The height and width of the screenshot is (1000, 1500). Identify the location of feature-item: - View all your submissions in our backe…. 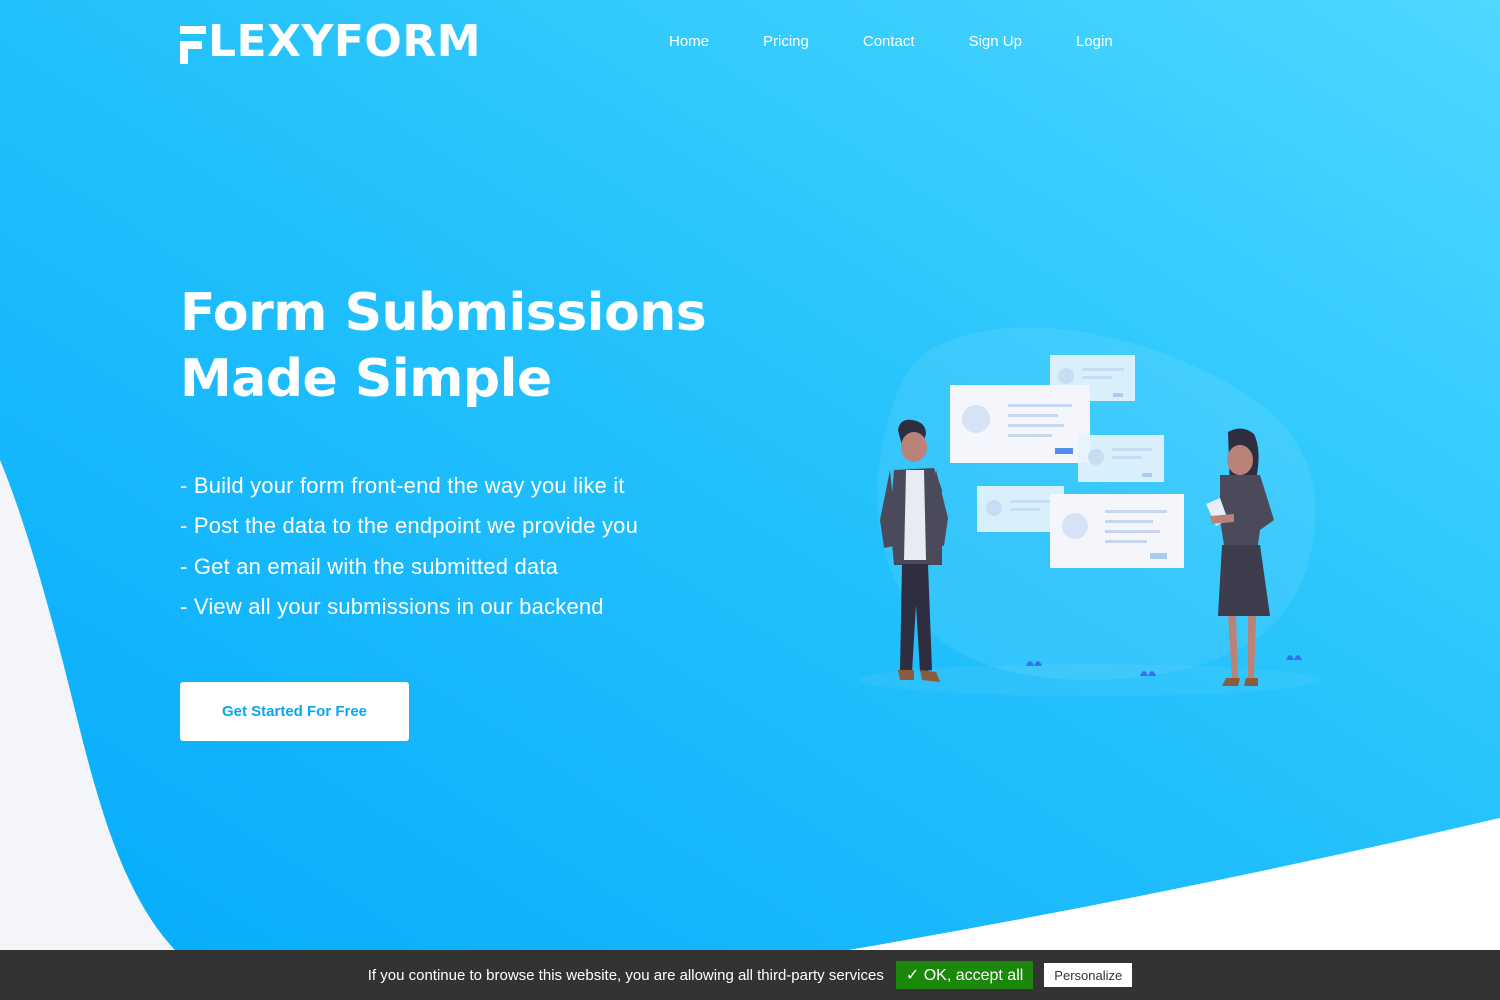
(392, 606).